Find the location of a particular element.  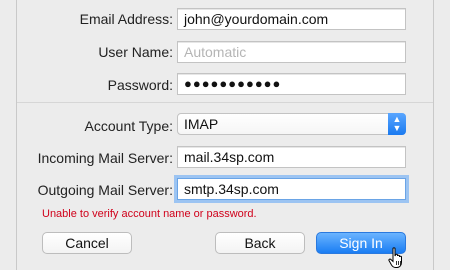

account-type-popup: IMAP ▲ ▼ is located at coordinates (291, 124).